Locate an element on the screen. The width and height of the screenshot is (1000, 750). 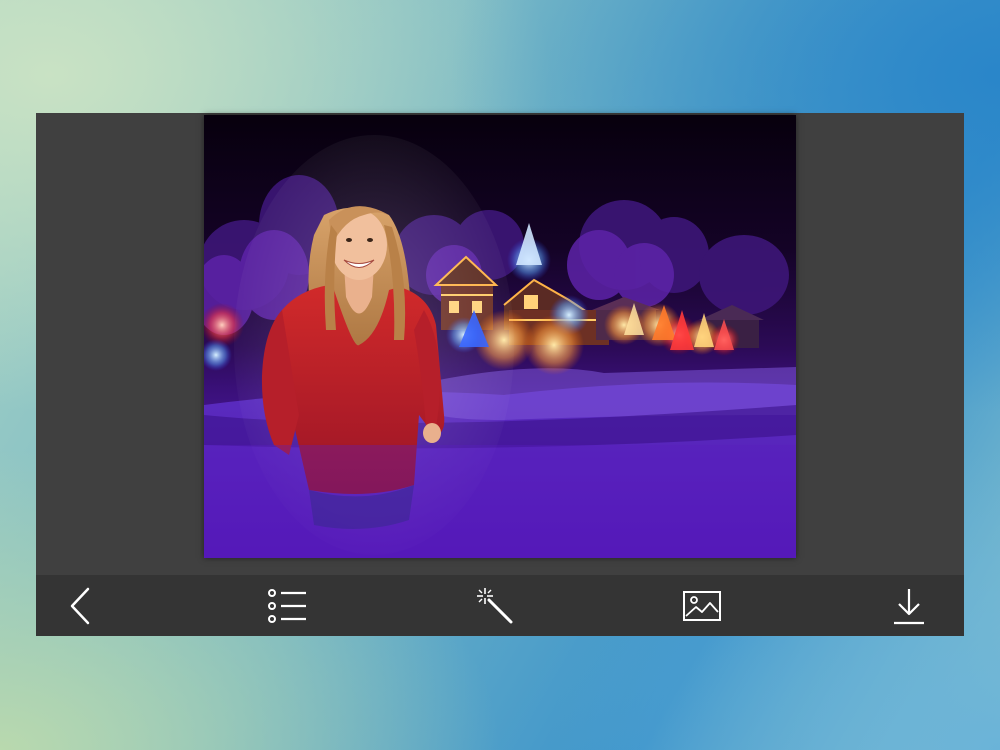
list-icon is located at coordinates (287, 605).